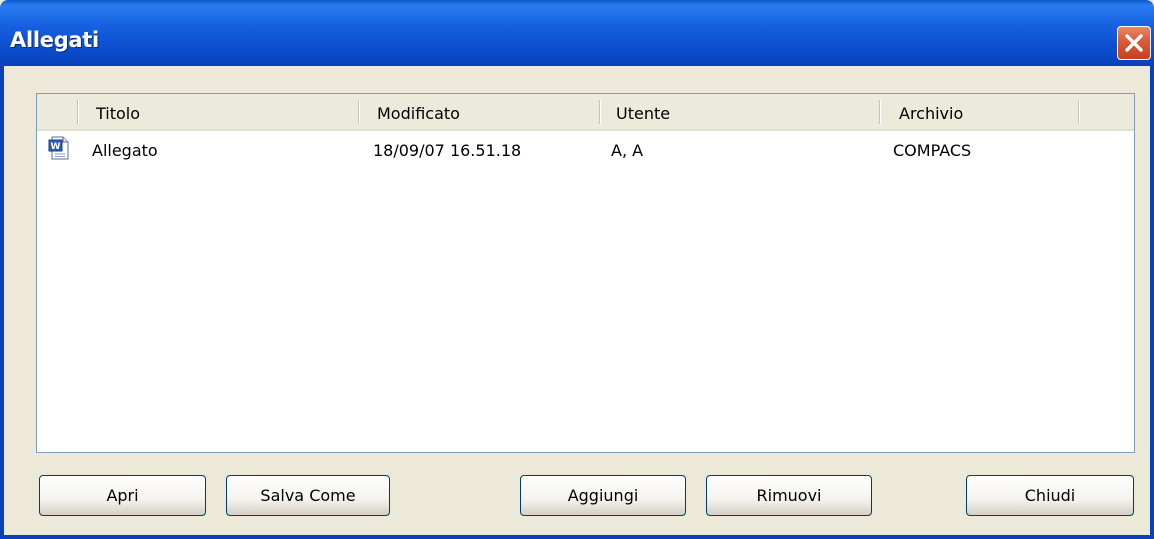  Describe the element at coordinates (418, 113) in the screenshot. I see `column-header-modificato: Modificato` at that location.